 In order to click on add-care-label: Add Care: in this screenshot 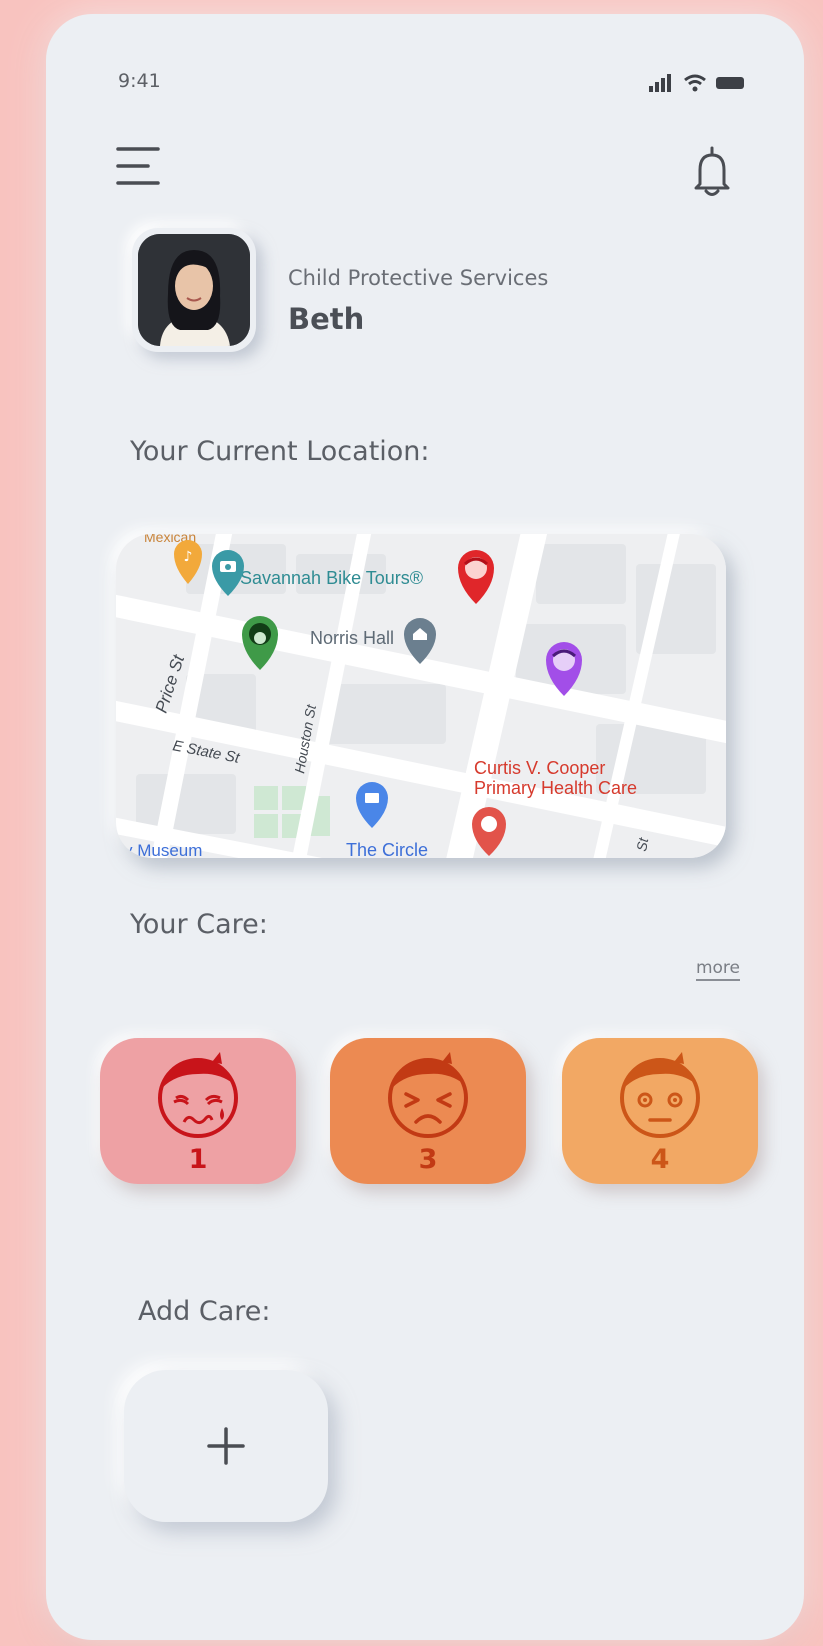, I will do `click(204, 1311)`.